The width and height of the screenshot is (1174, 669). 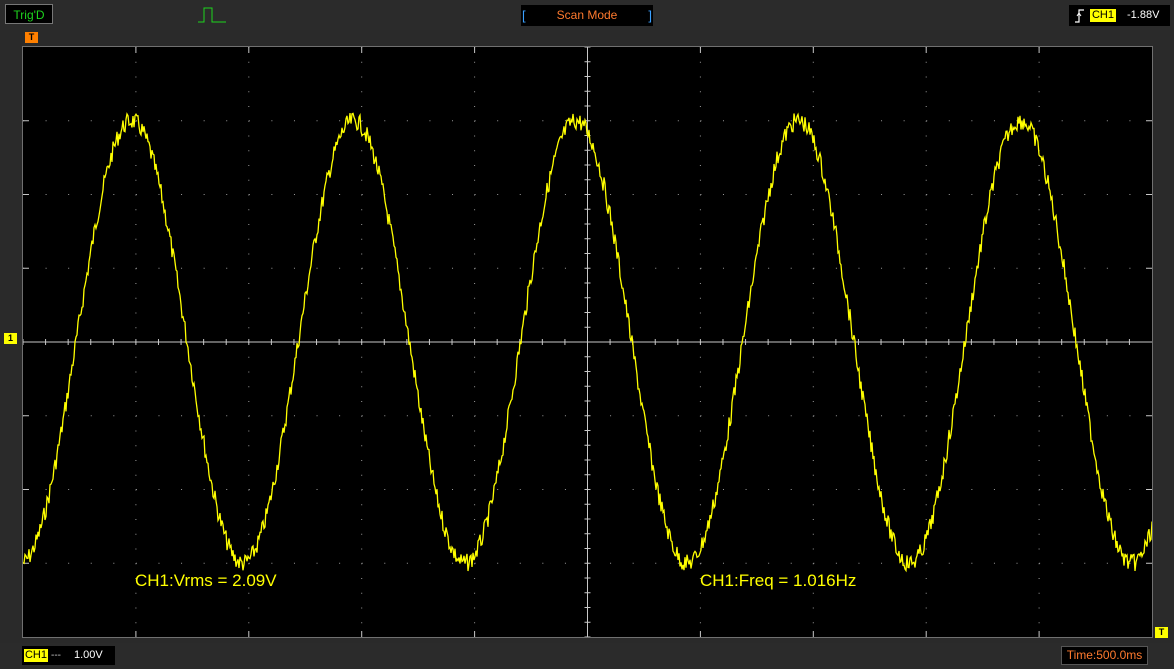 What do you see at coordinates (1104, 655) in the screenshot?
I see `timebase: Time:500.0ms` at bounding box center [1104, 655].